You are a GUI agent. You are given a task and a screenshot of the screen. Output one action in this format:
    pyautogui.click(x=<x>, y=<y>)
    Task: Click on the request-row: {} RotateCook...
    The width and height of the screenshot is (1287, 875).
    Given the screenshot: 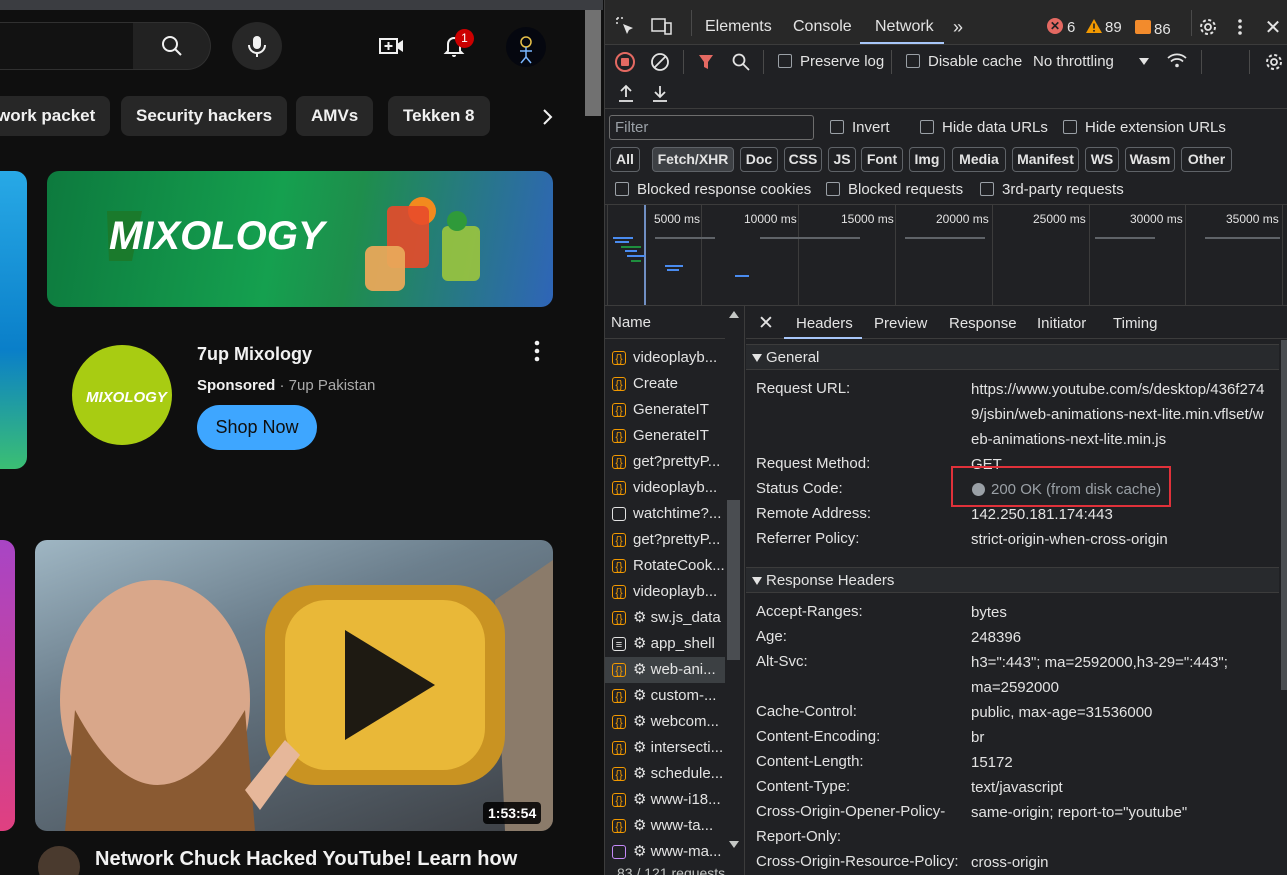 What is the action you would take?
    pyautogui.click(x=665, y=566)
    